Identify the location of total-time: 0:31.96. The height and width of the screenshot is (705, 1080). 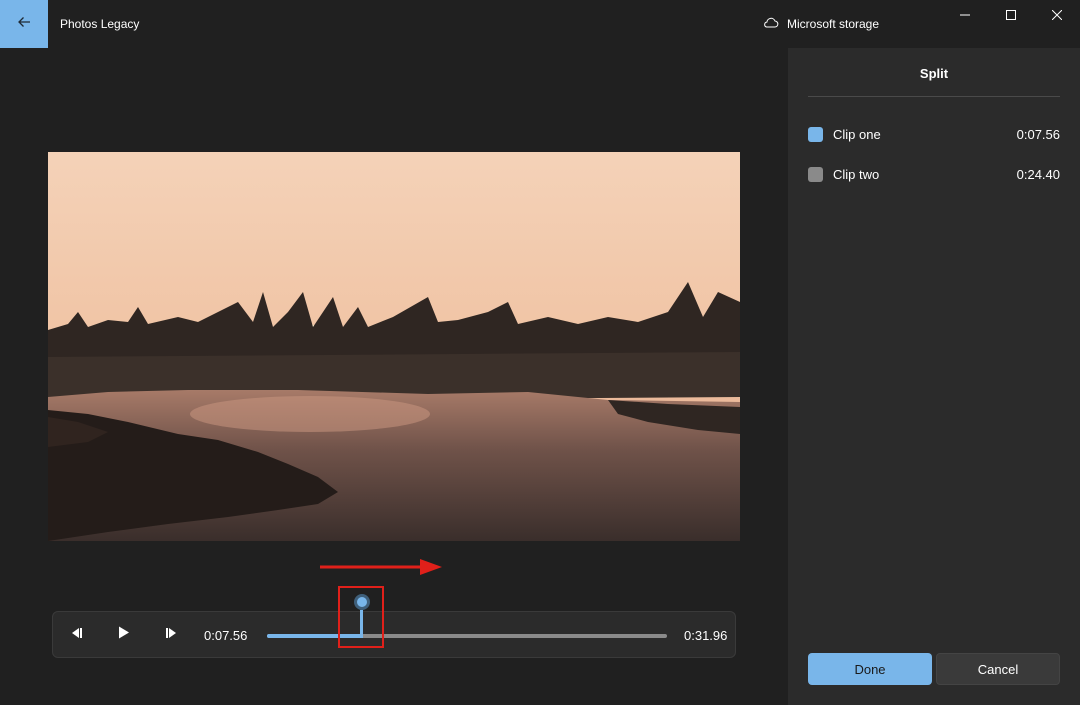
(706, 635).